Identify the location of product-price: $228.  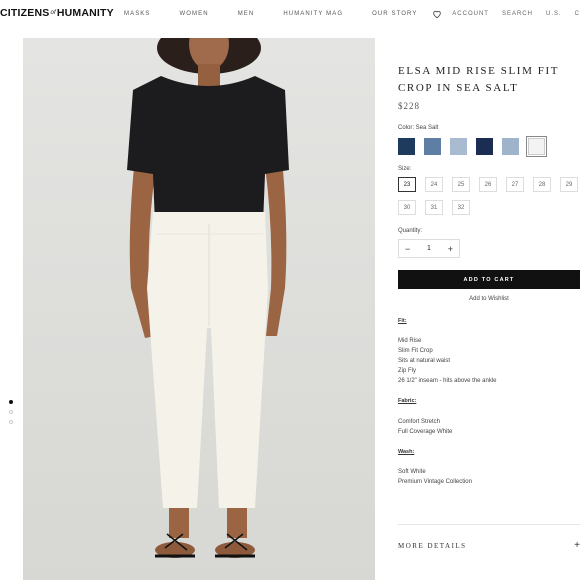
(409, 106).